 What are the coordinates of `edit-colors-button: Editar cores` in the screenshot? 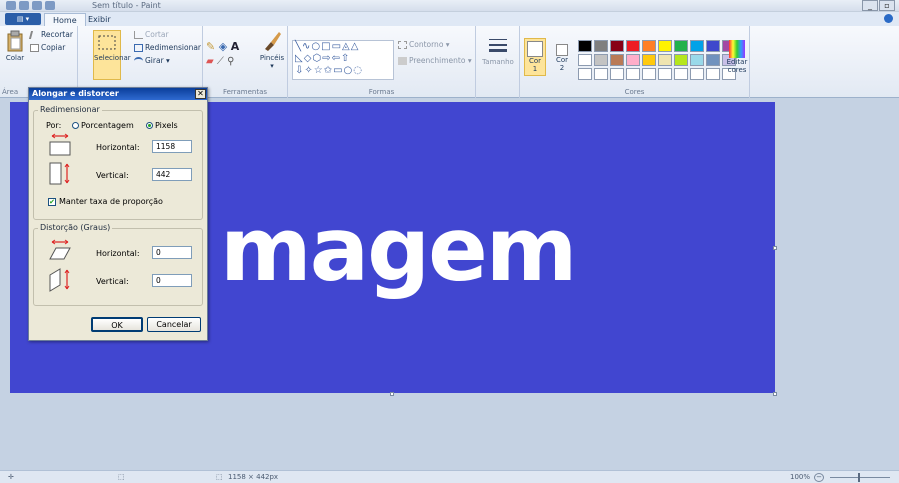 It's located at (737, 57).